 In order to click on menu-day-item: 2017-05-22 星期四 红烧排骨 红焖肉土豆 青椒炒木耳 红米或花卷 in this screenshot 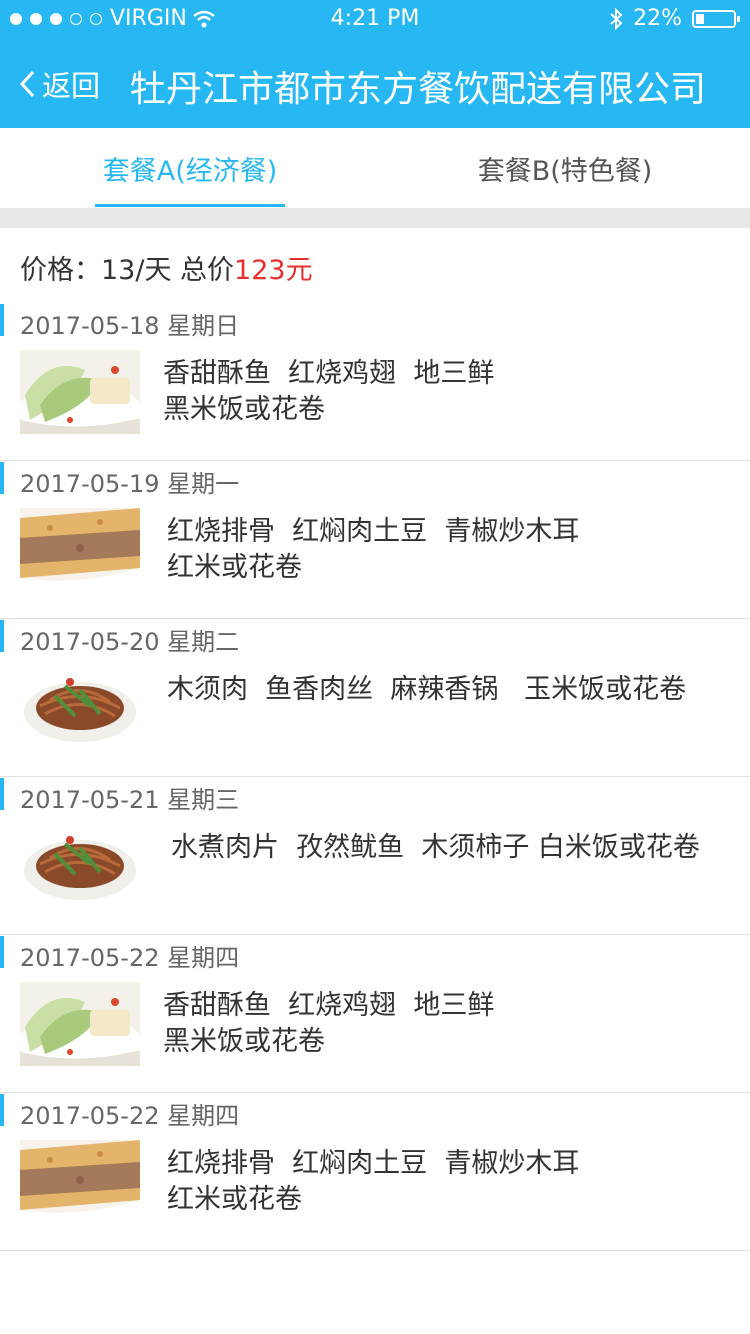, I will do `click(375, 1171)`.